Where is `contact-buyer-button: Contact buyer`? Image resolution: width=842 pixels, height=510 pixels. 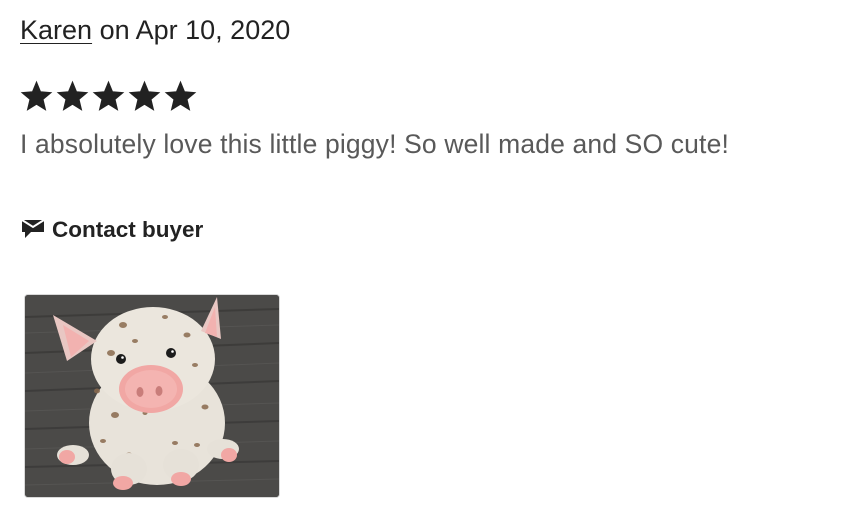
contact-buyer-button: Contact buyer is located at coordinates (111, 230).